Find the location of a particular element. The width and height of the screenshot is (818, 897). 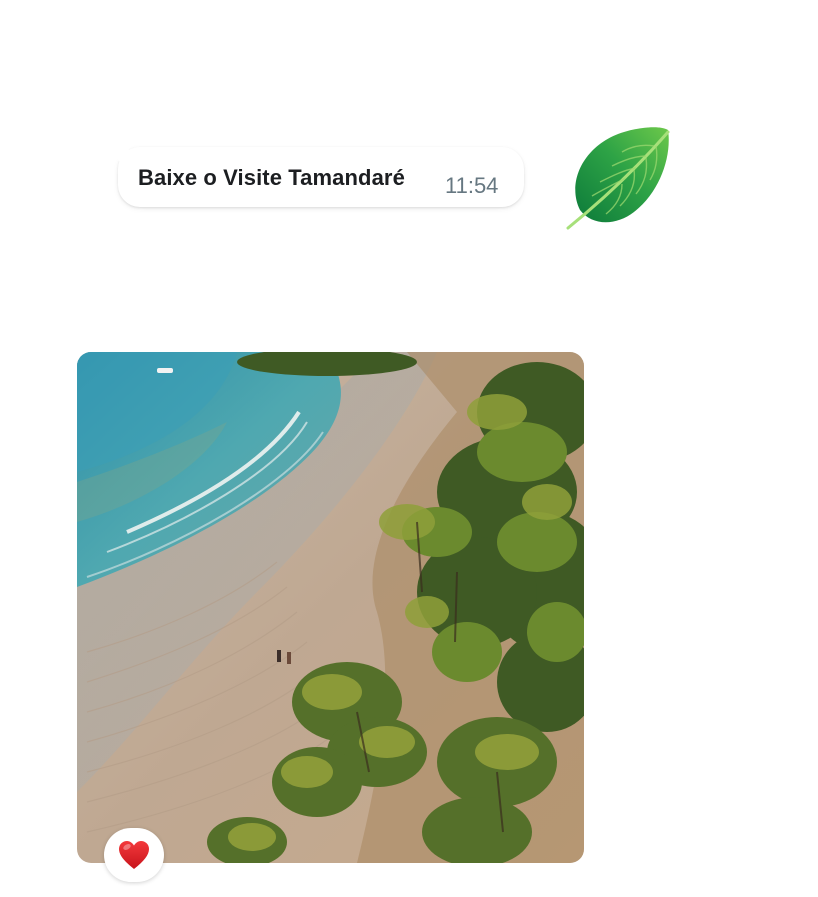

reaction-badge is located at coordinates (134, 855).